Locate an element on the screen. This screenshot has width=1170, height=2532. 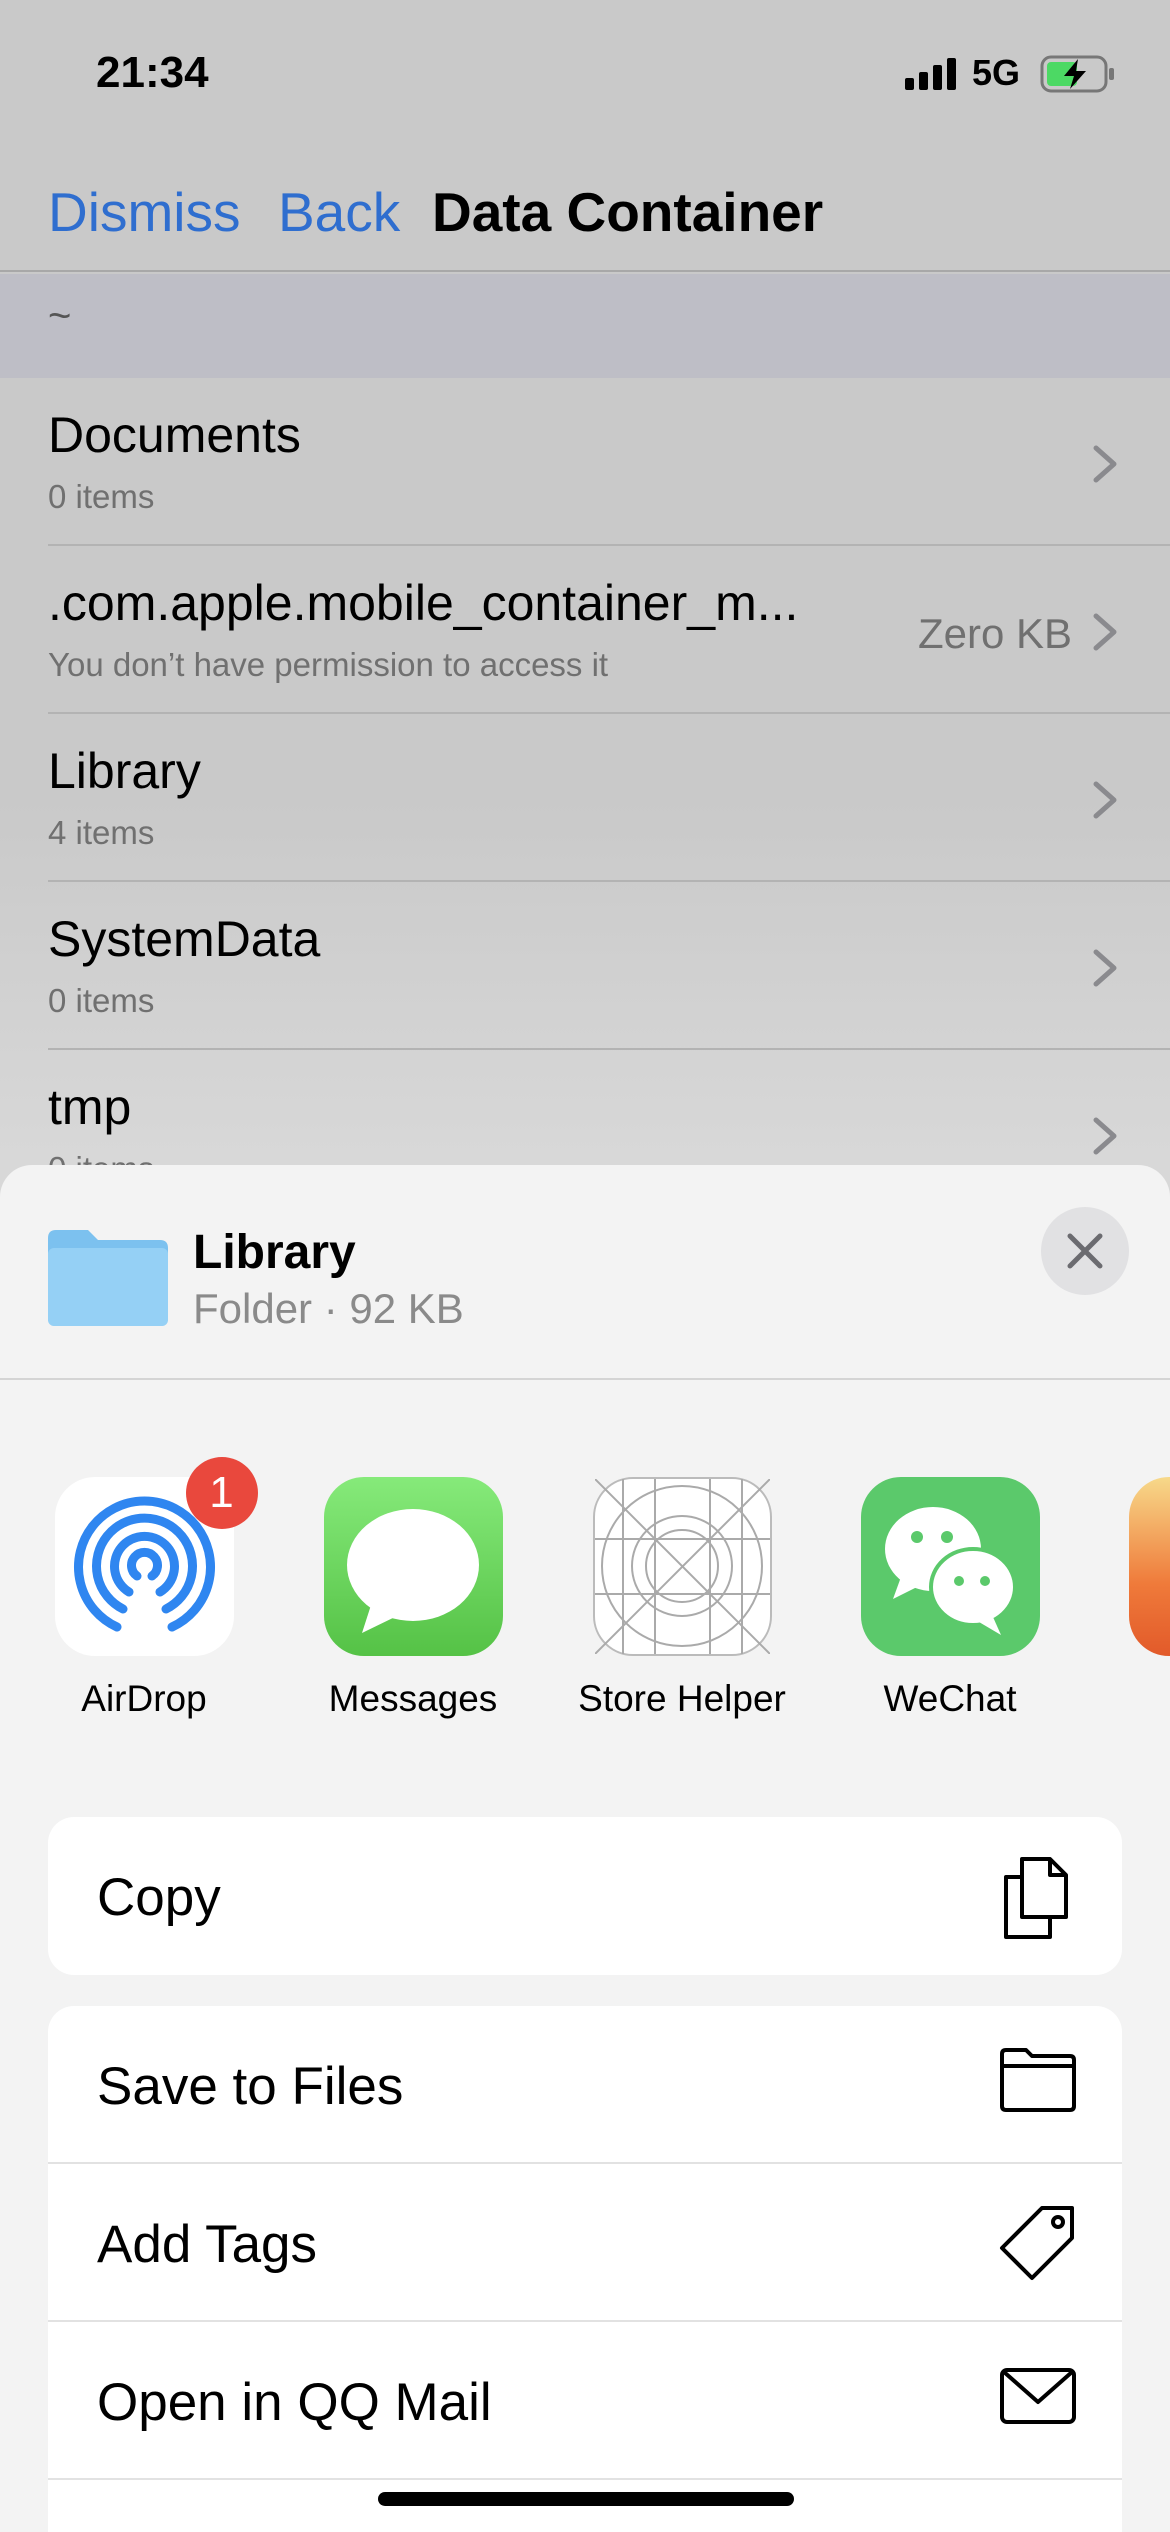
action-open-in-qq-mail: Open in QQ Mail is located at coordinates (585, 2401).